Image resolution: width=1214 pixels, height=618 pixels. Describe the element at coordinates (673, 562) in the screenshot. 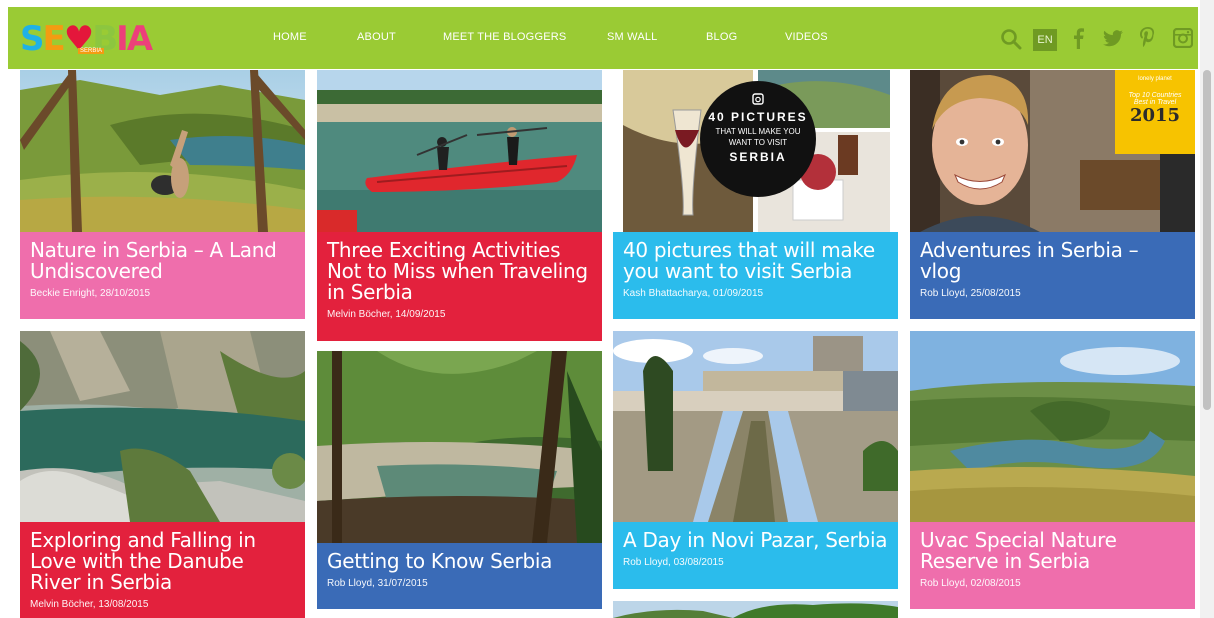

I see `post-meta: Rob Lloyd, 03/08/2015` at that location.